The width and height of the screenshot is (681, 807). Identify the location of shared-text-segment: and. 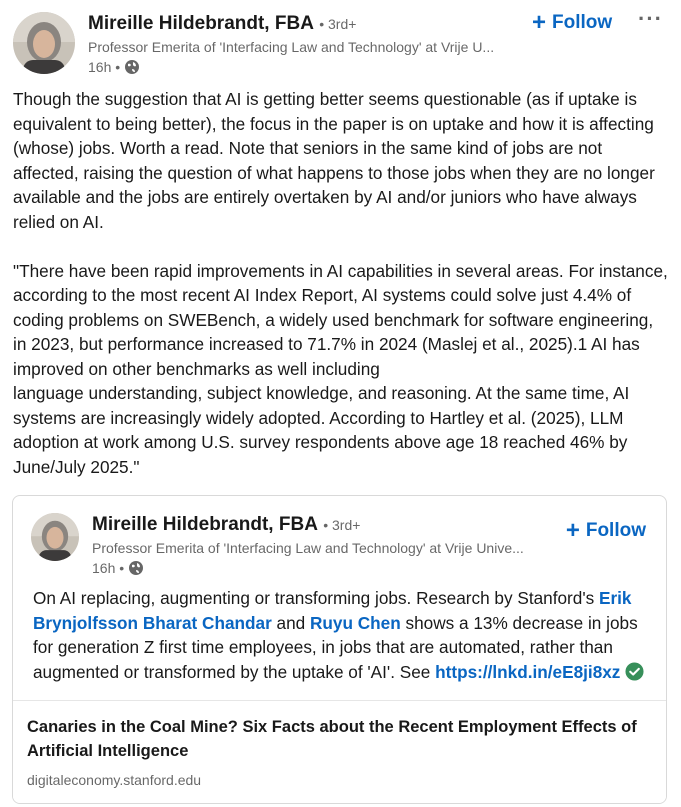
(290, 622).